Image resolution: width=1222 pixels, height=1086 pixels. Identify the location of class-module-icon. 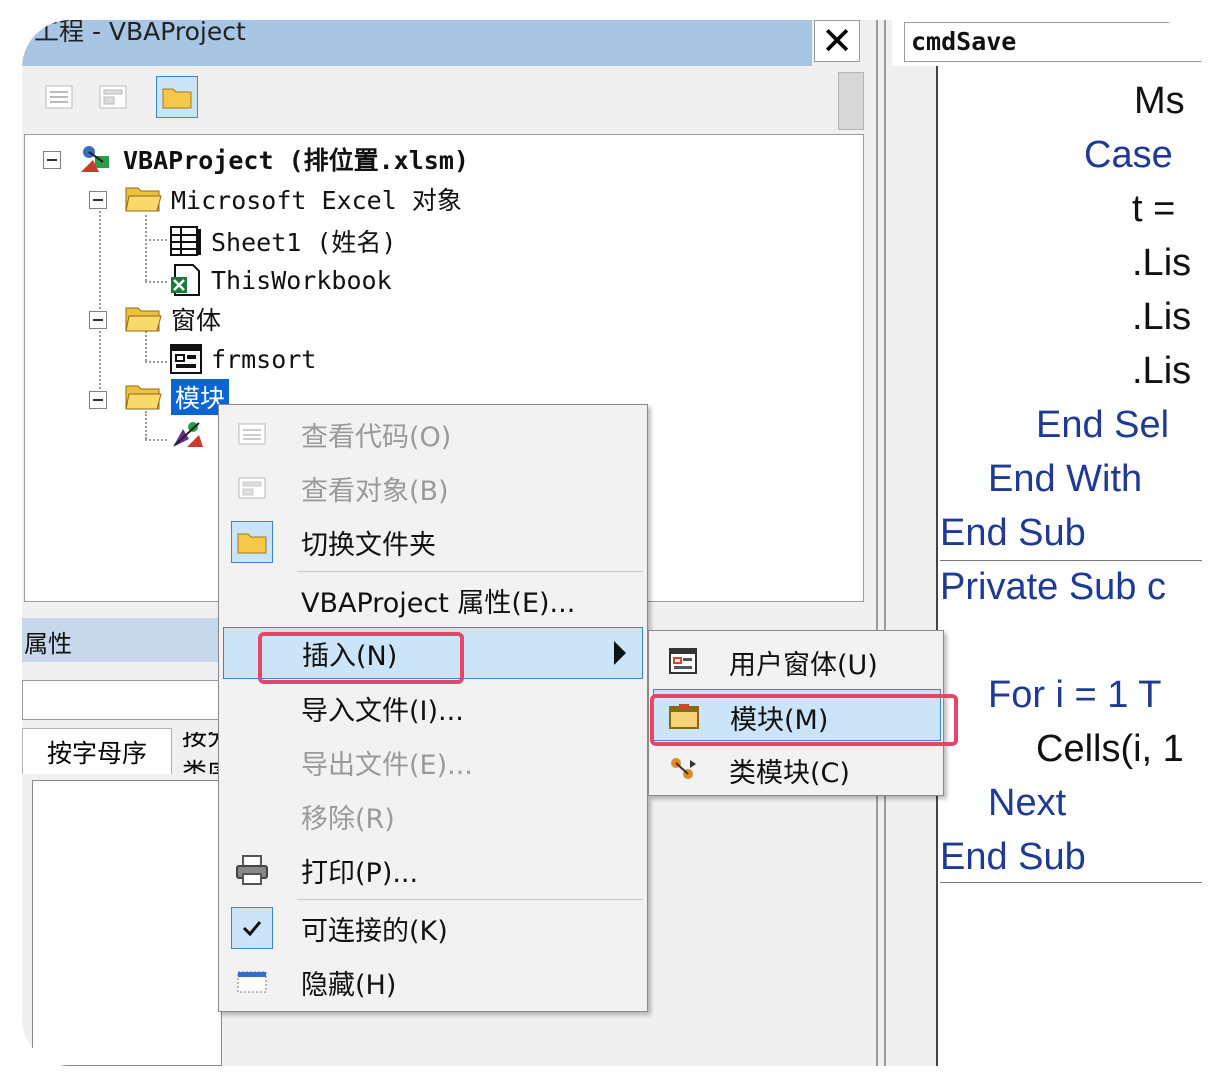
(683, 769).